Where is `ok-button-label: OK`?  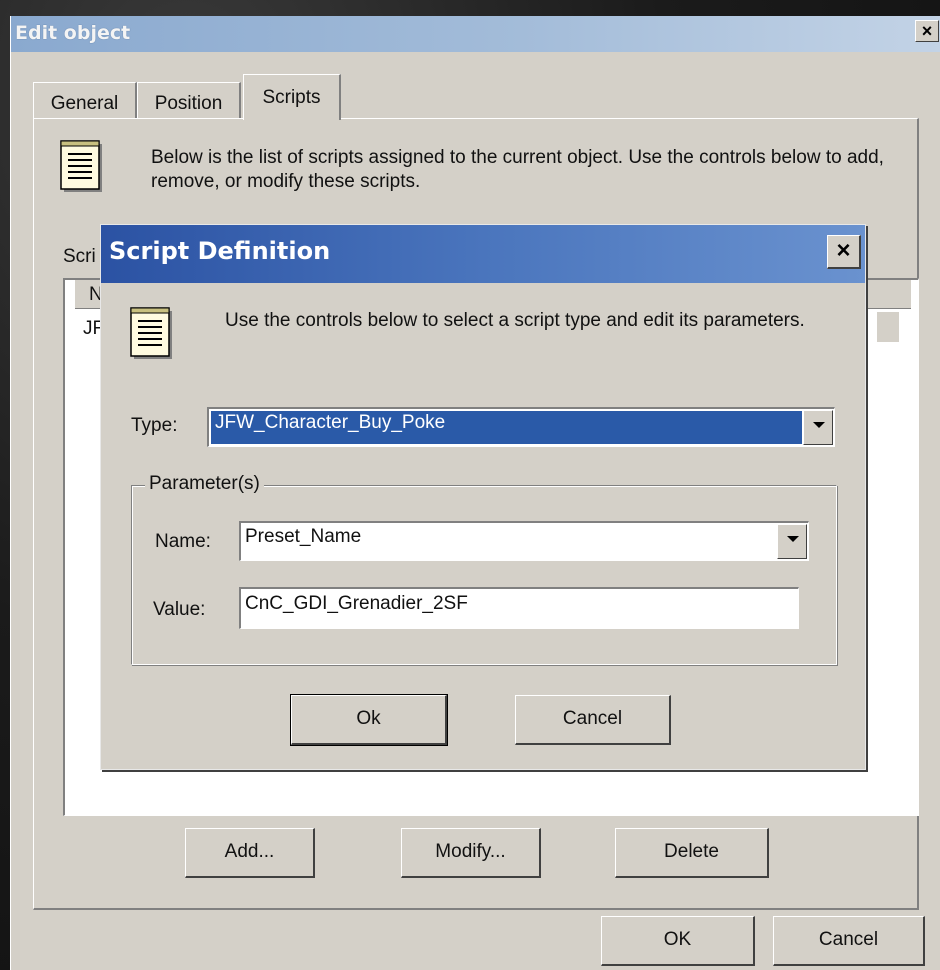
ok-button-label: OK is located at coordinates (677, 939).